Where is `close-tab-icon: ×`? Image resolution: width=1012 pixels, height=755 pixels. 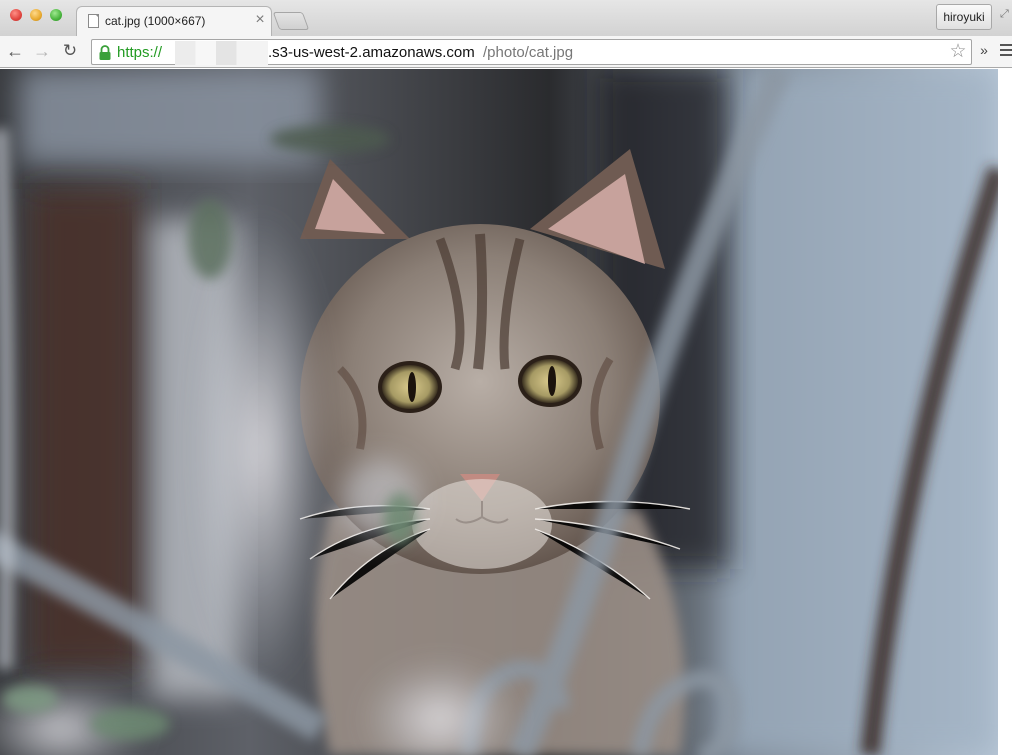
close-tab-icon: × is located at coordinates (260, 20).